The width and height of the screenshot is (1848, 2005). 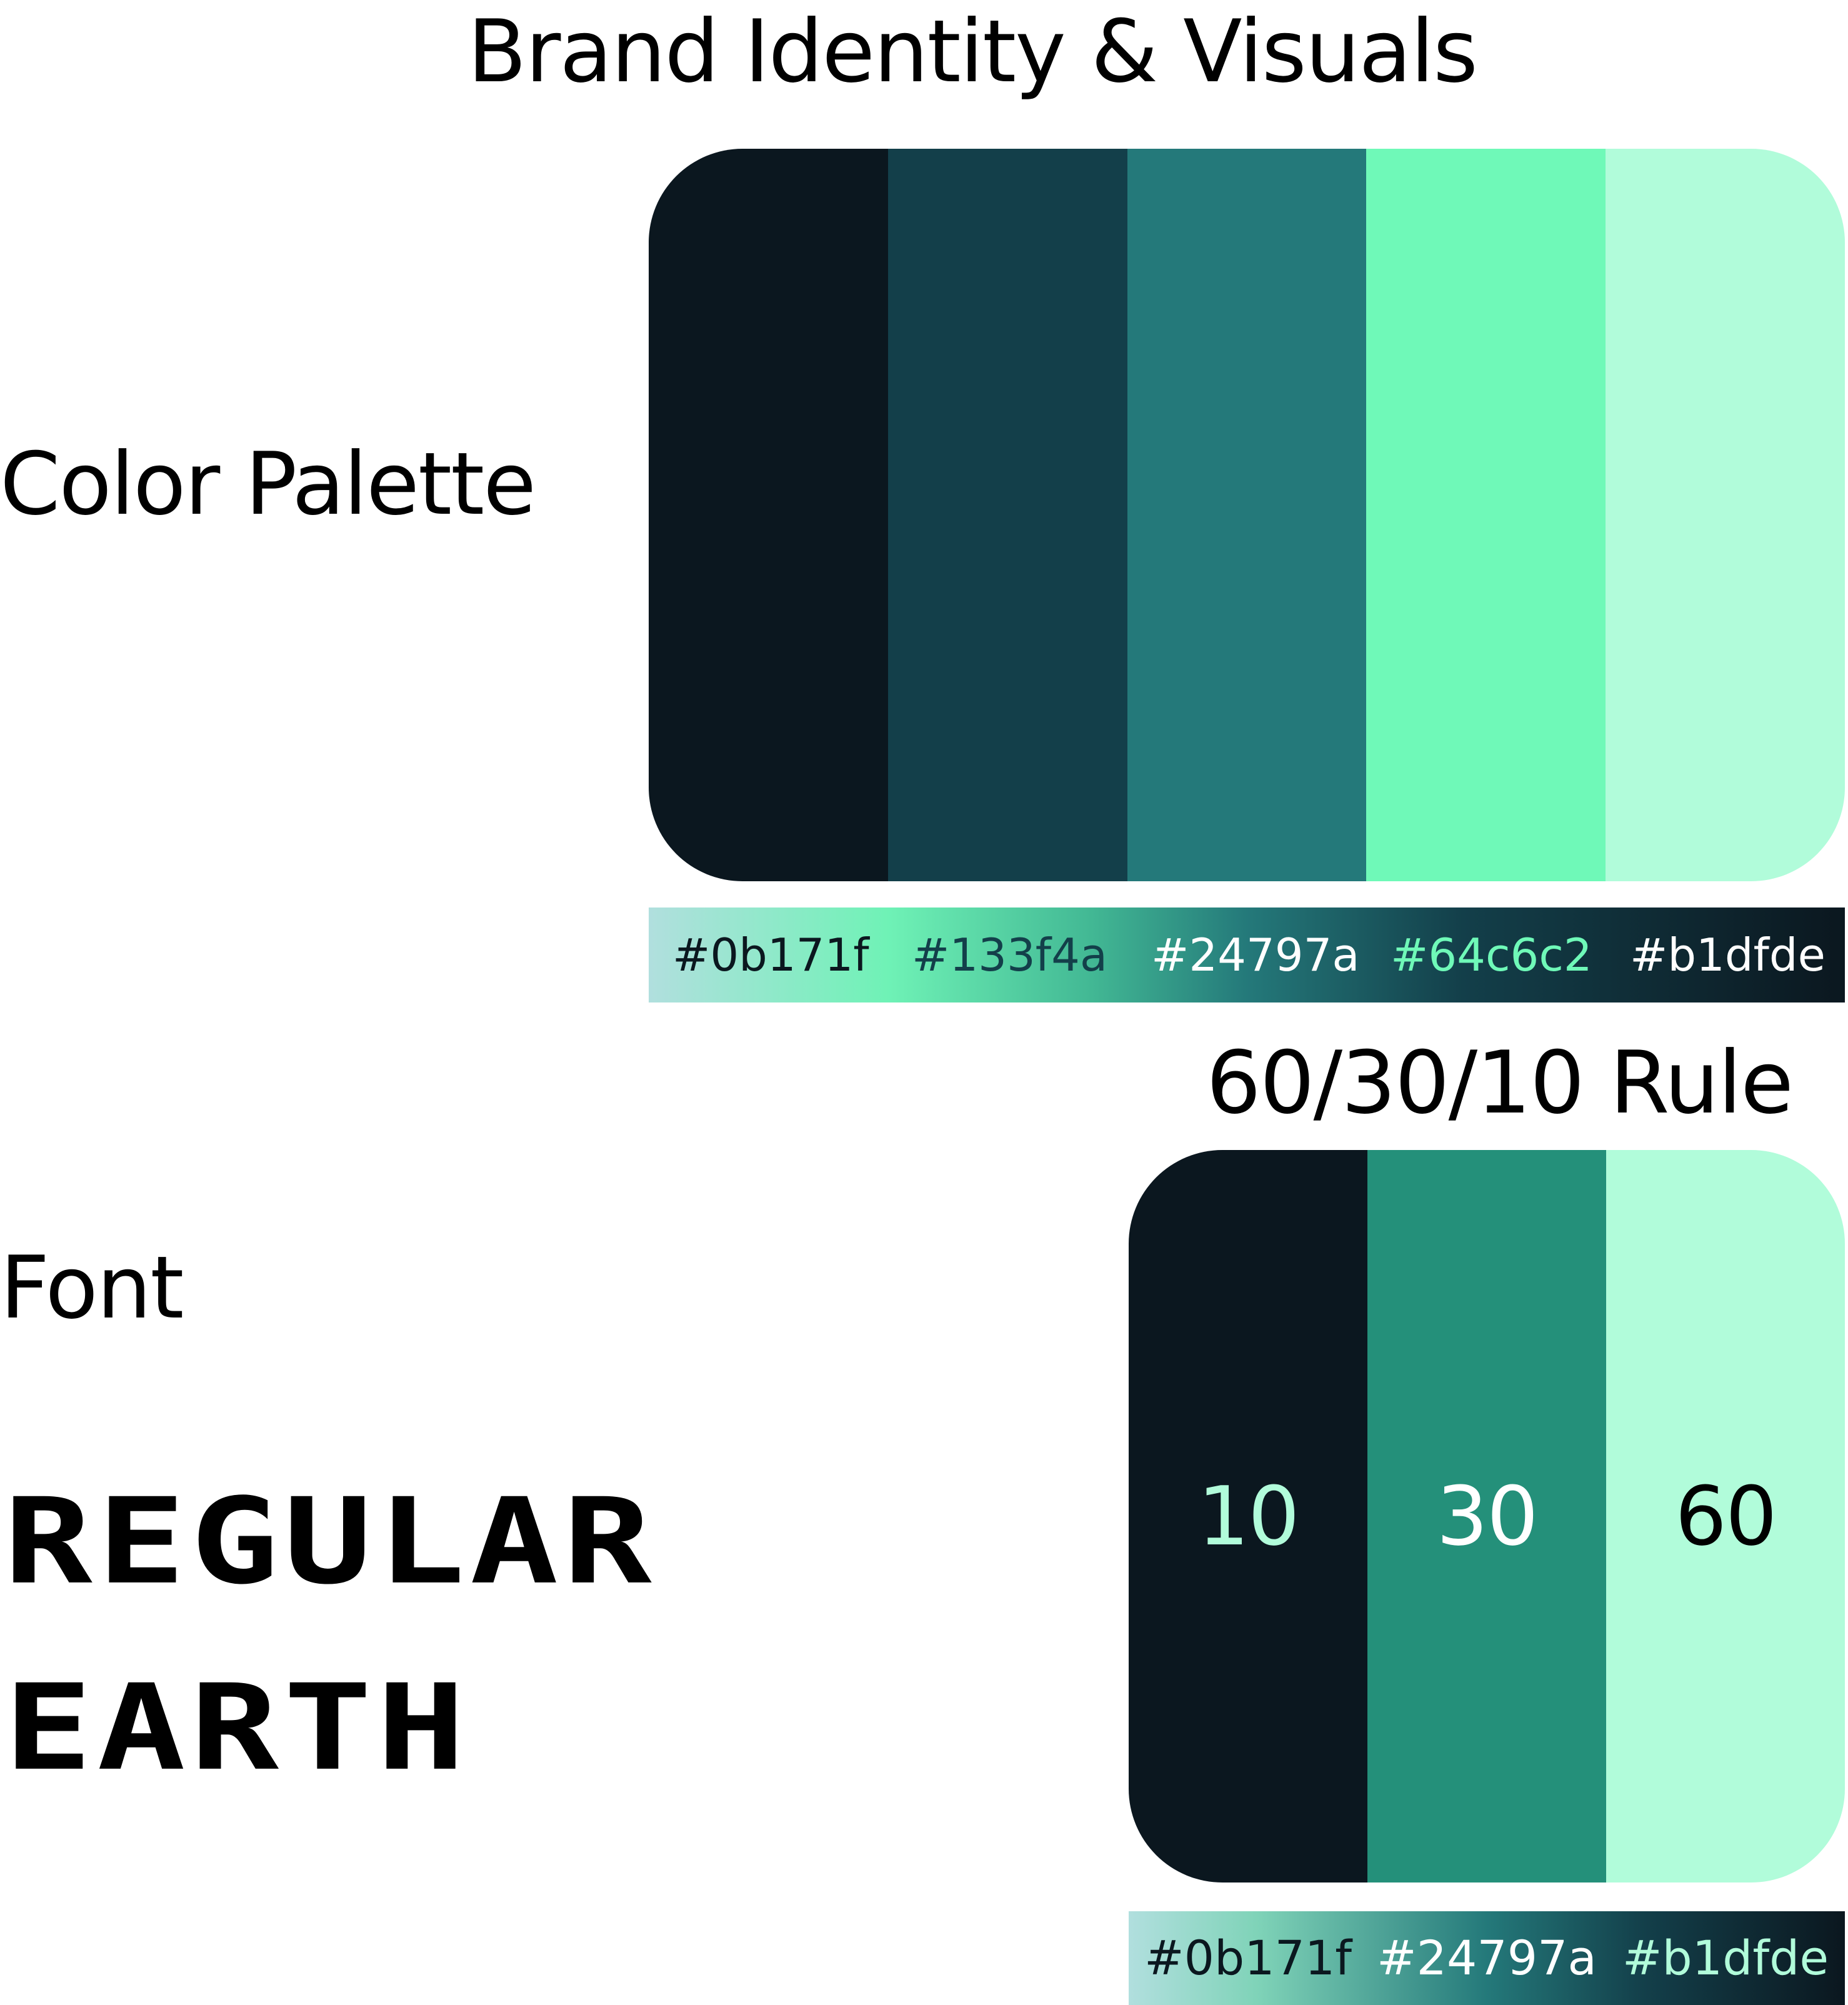 I want to click on rule-hex-label-3: #b1dfde, so click(x=1725, y=1958).